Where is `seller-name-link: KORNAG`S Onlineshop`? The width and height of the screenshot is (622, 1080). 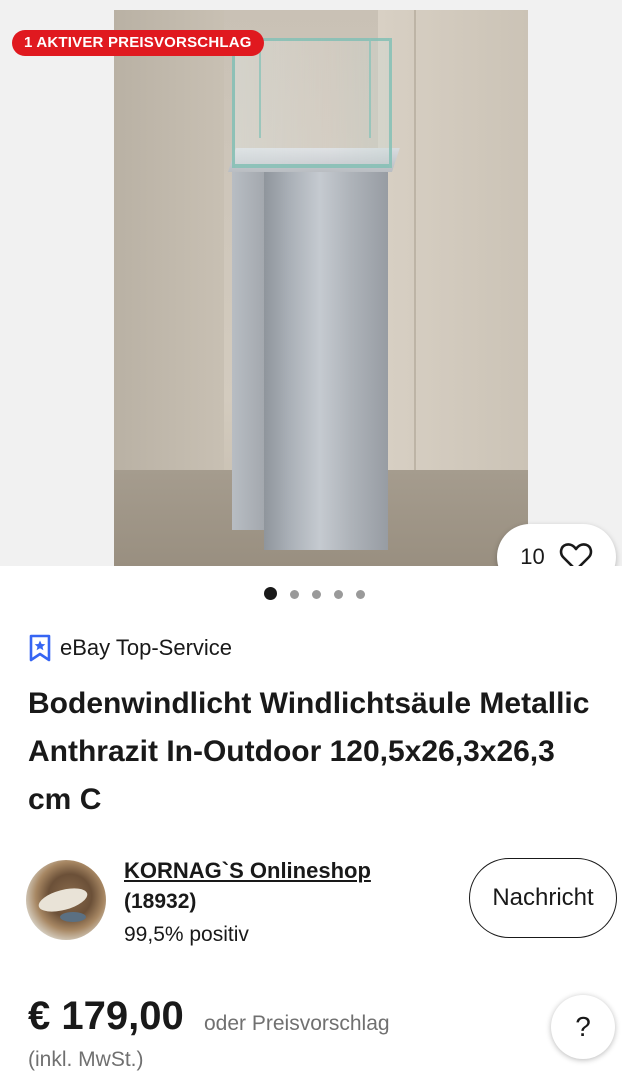 seller-name-link: KORNAG`S Onlineshop is located at coordinates (247, 871).